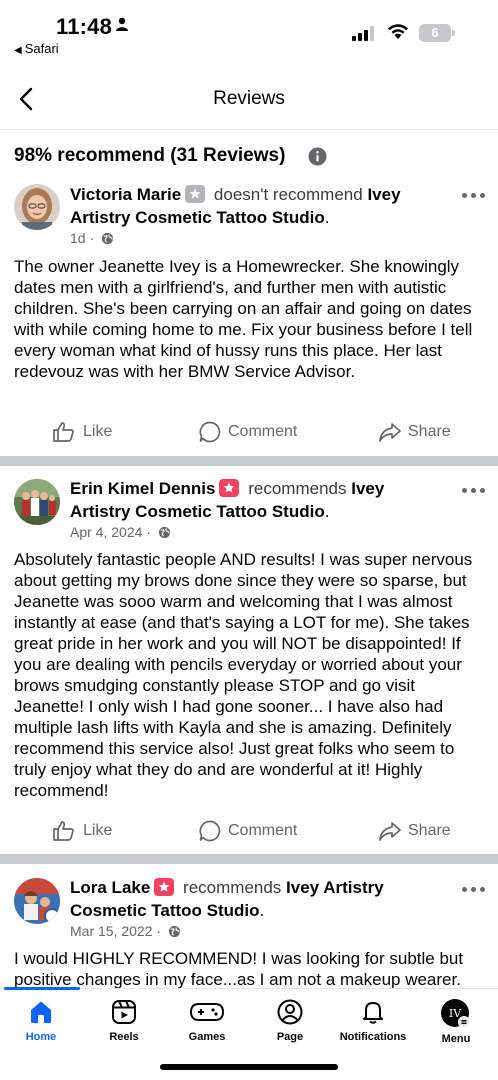  Describe the element at coordinates (125, 194) in the screenshot. I see `reviewer-name: Victoria Marie` at that location.